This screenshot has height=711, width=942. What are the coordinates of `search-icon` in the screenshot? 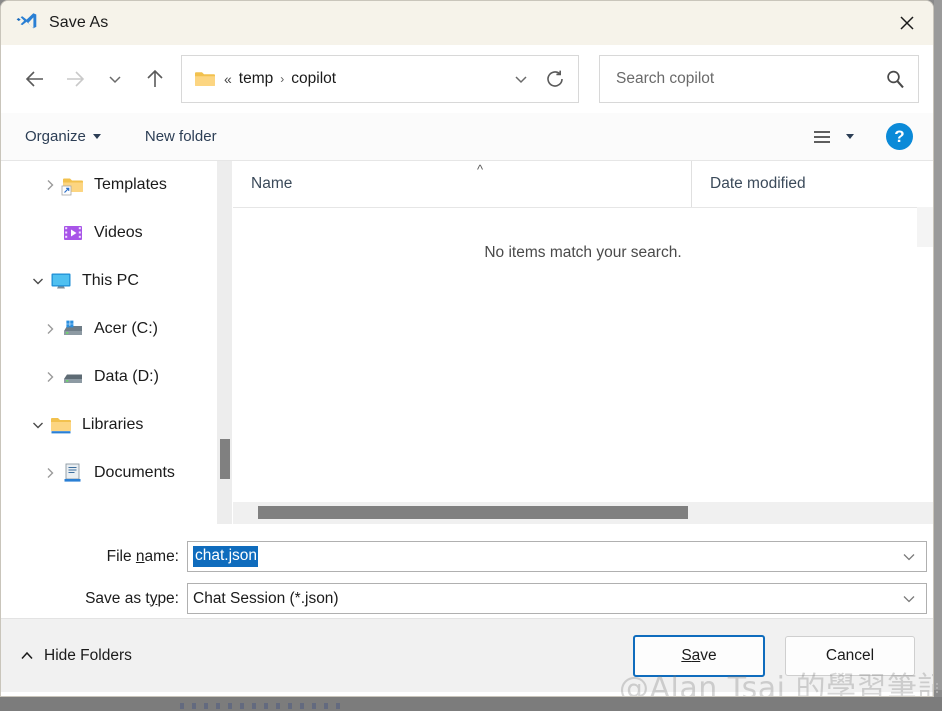 It's located at (895, 79).